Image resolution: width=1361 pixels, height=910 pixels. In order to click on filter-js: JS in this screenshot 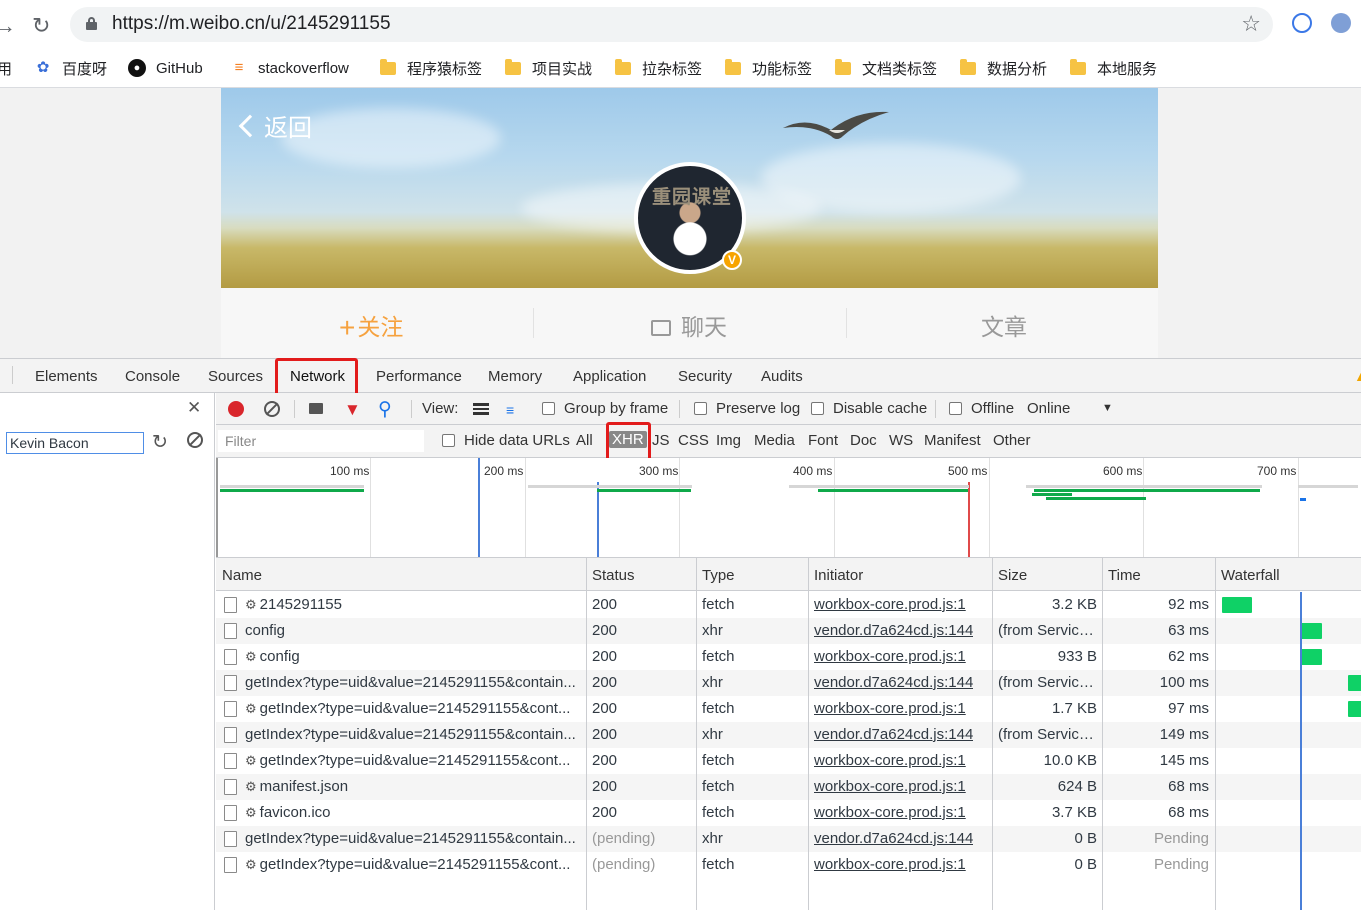, I will do `click(661, 440)`.